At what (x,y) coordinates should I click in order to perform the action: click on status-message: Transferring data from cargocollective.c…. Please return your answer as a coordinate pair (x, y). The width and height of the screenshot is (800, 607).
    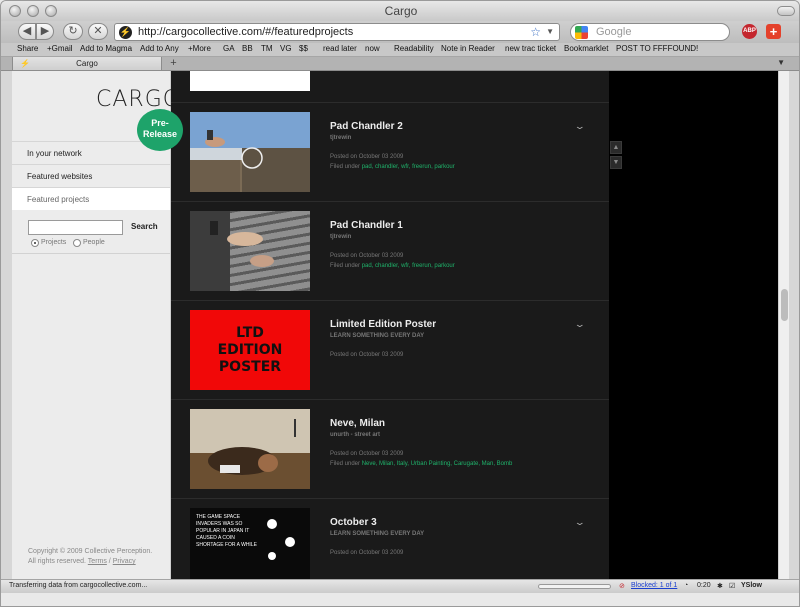
    Looking at the image, I should click on (78, 585).